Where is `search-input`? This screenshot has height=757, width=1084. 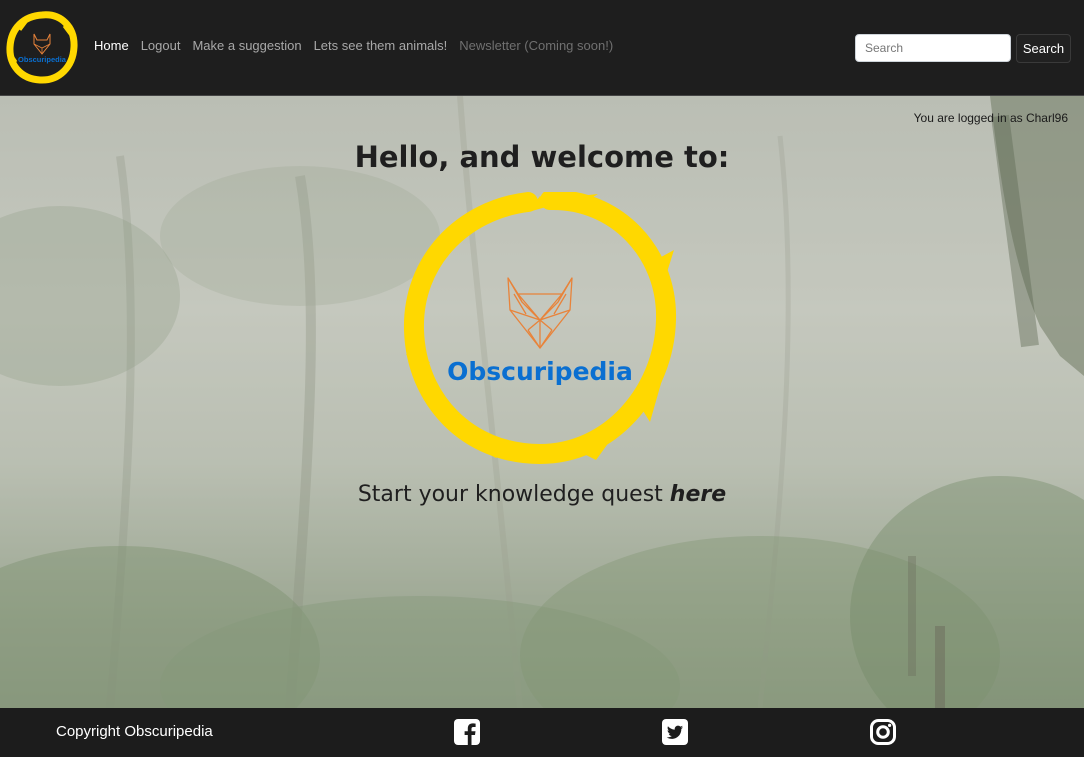
search-input is located at coordinates (933, 48).